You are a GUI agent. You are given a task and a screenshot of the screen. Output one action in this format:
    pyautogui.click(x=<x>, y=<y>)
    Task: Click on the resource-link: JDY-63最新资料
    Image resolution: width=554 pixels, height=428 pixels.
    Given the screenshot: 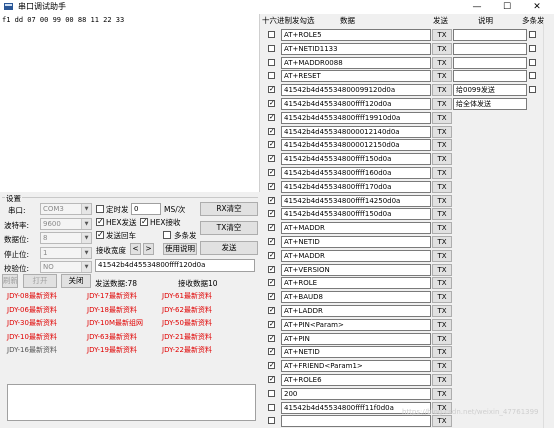 What is the action you would take?
    pyautogui.click(x=112, y=337)
    